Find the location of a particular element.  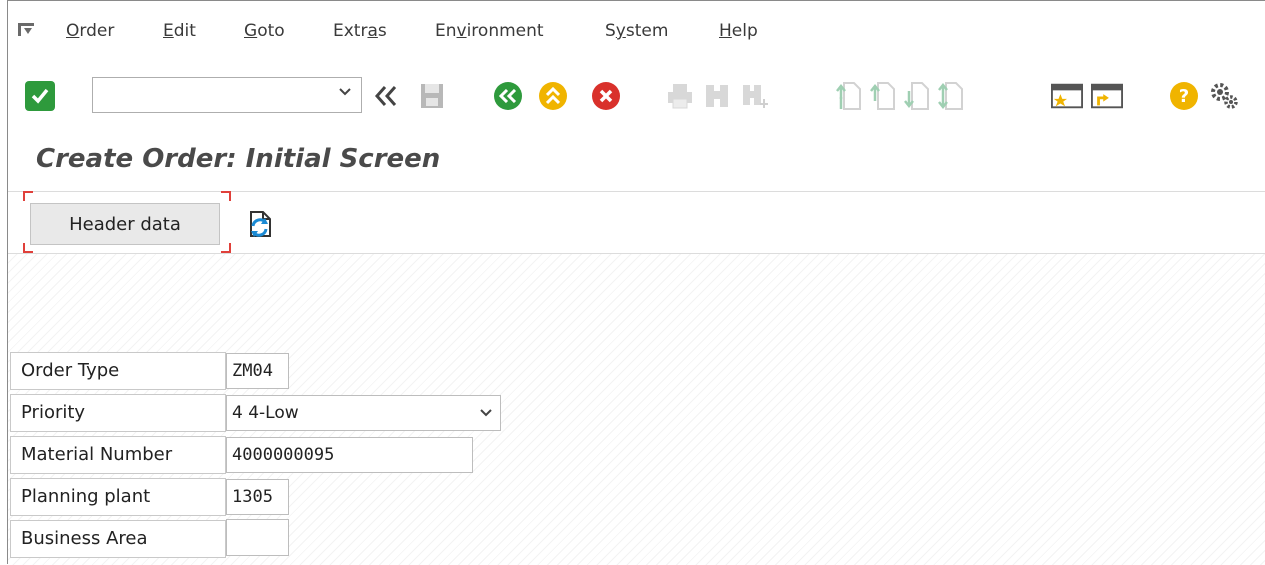

previous-page-icon is located at coordinates (882, 96).